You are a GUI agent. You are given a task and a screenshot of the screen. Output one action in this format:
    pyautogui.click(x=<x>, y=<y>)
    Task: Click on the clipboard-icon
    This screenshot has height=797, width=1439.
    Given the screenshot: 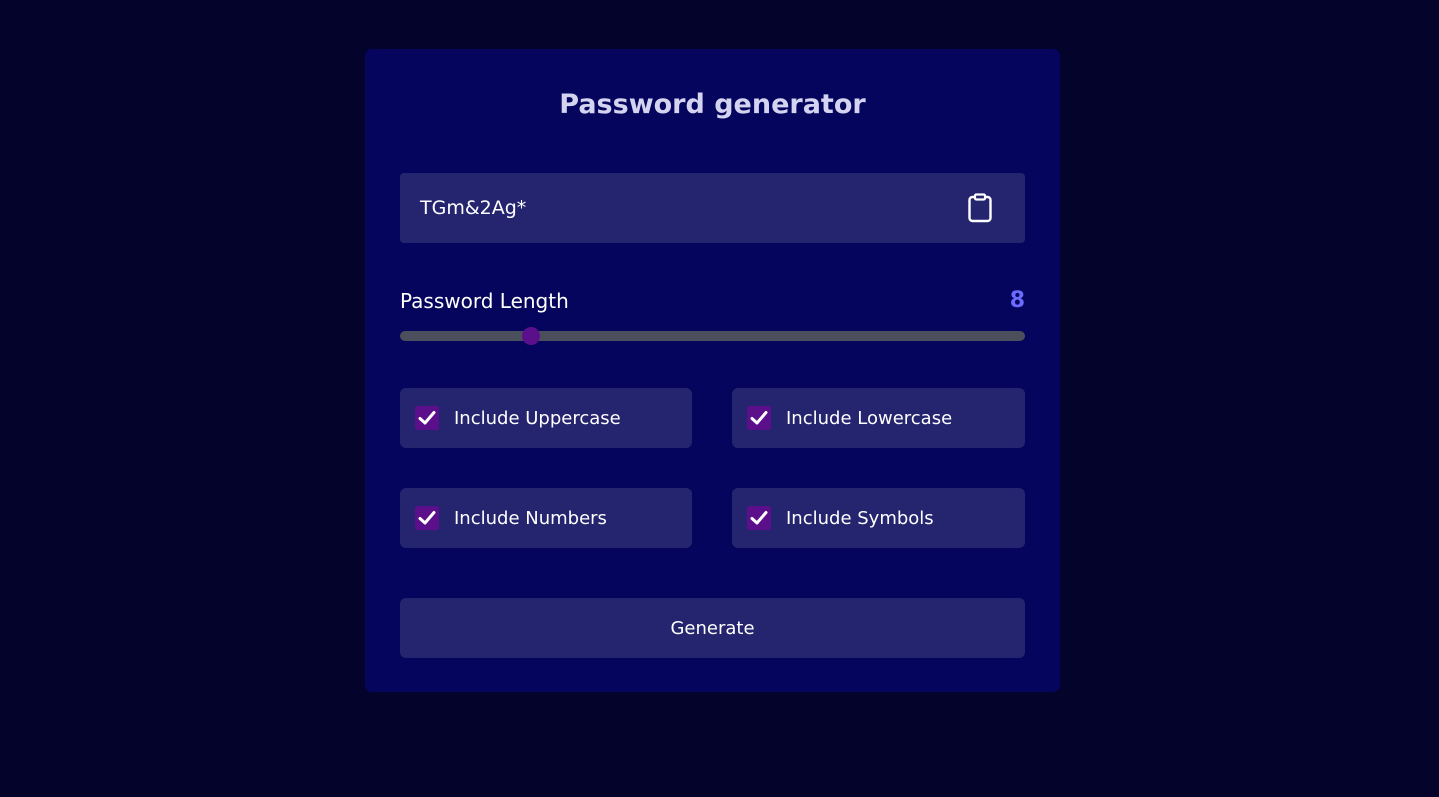 What is the action you would take?
    pyautogui.click(x=980, y=208)
    